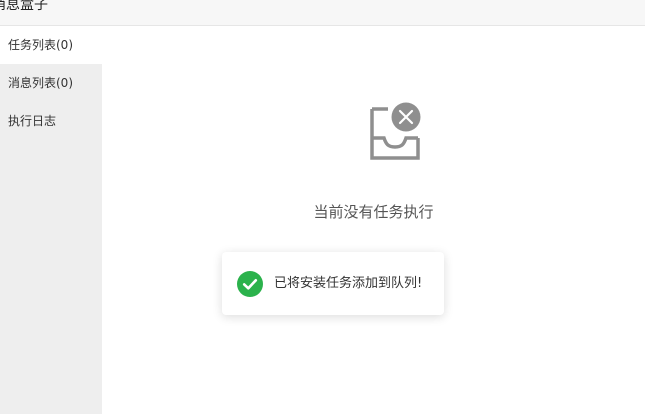  Describe the element at coordinates (395, 131) in the screenshot. I see `empty-tray-icon` at that location.